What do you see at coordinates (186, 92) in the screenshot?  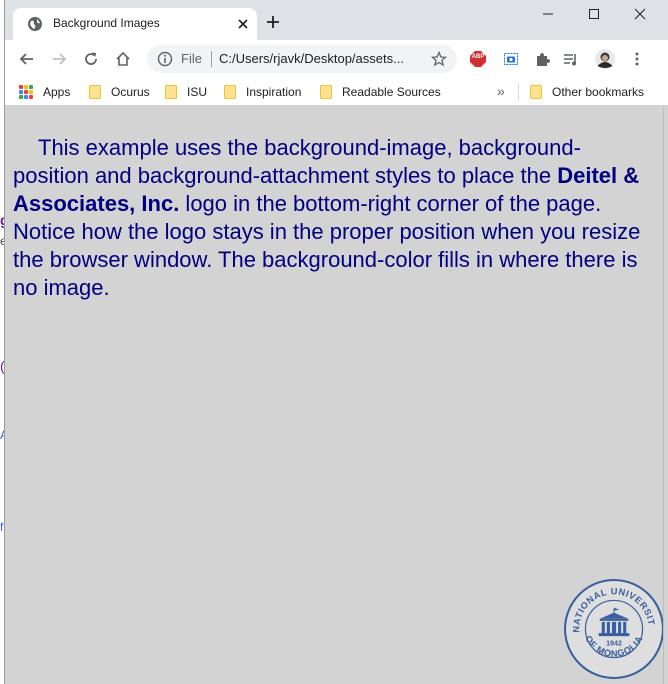 I see `bookmark-isu: ISU` at bounding box center [186, 92].